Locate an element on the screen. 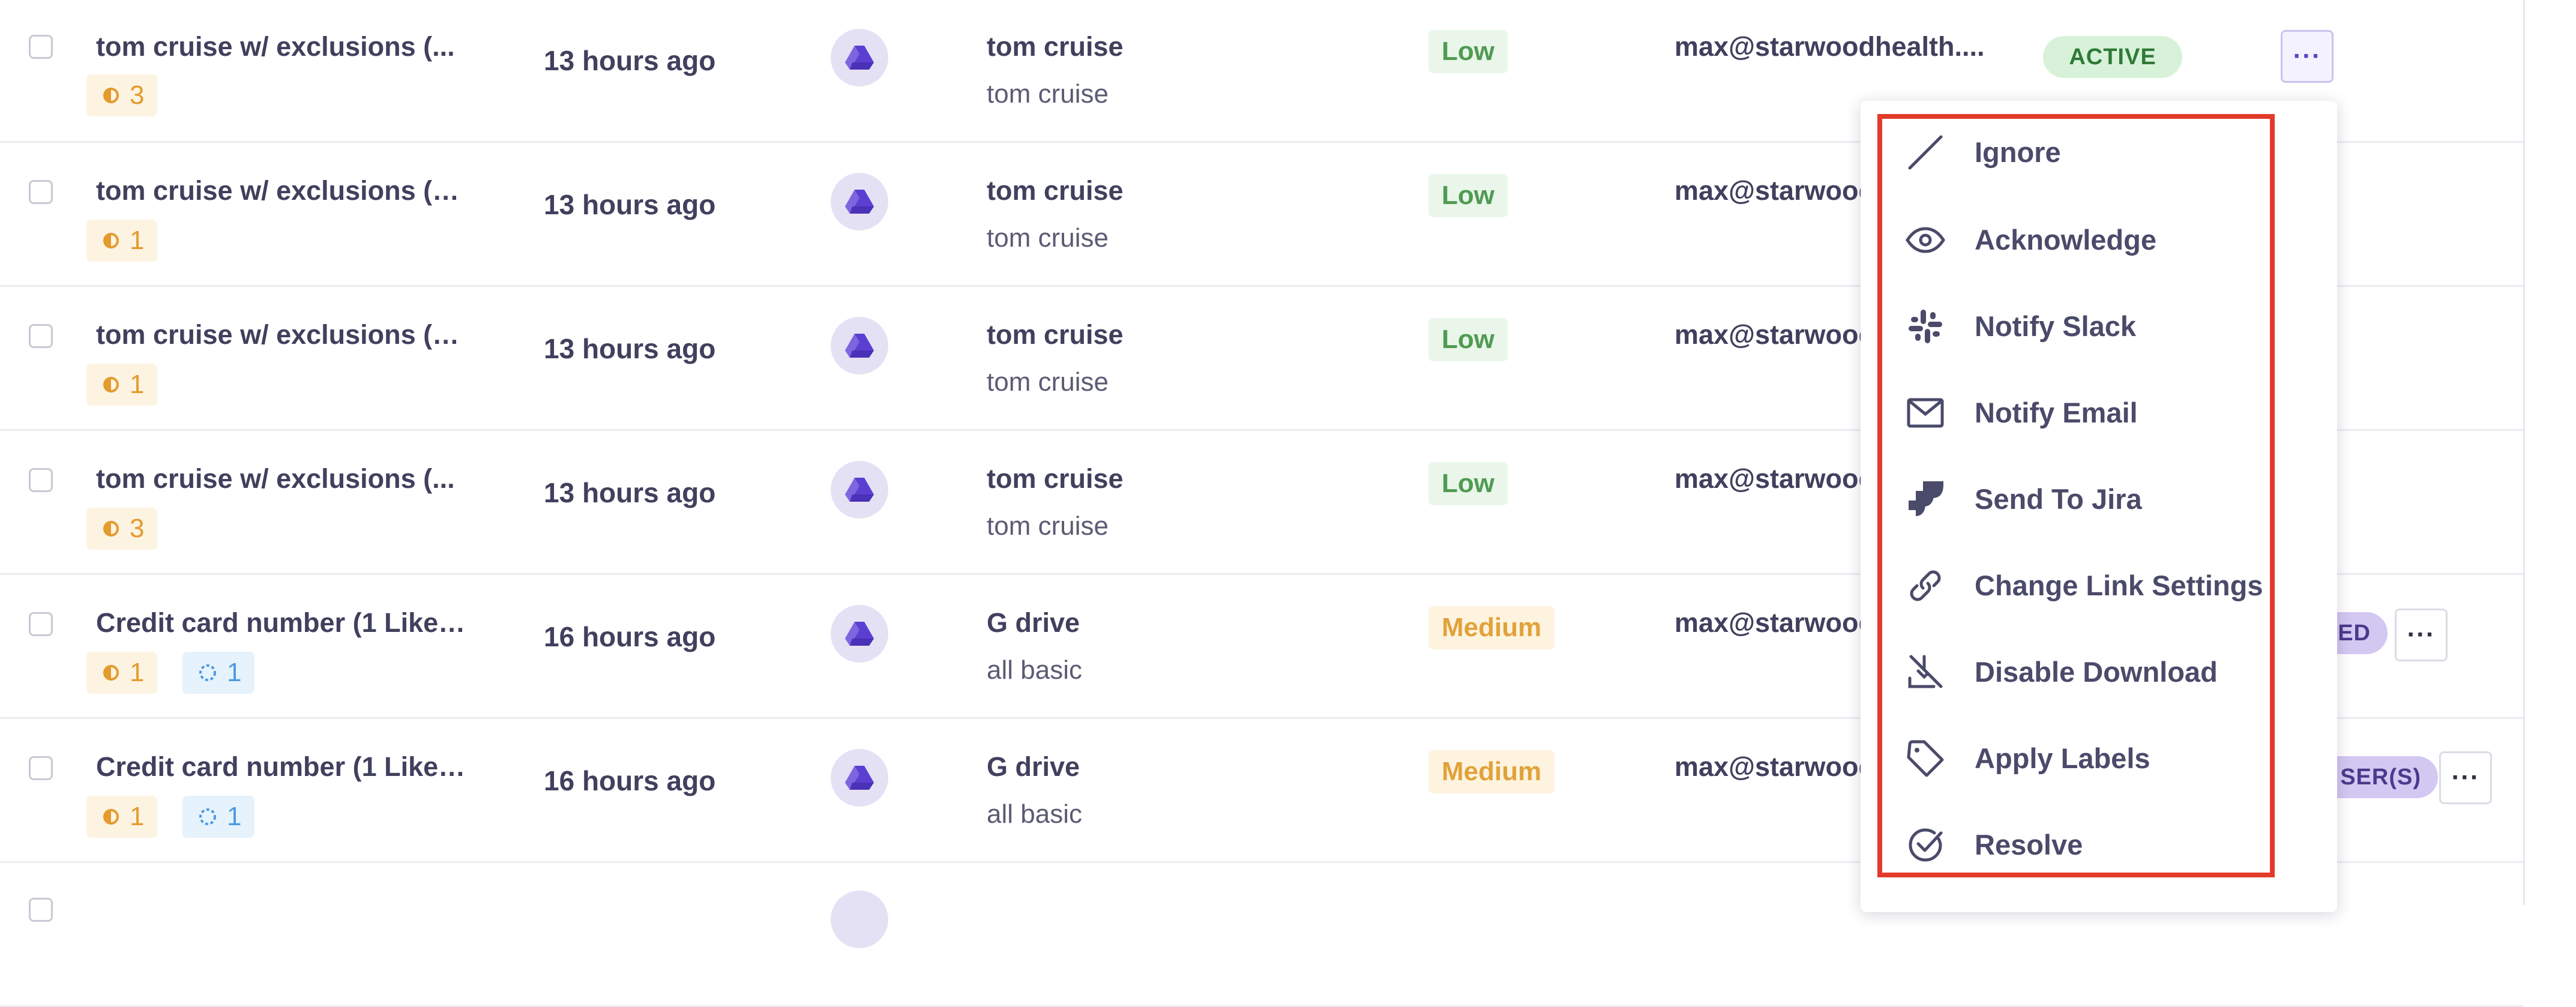  menu-item-label: Notify Slack is located at coordinates (2056, 326).